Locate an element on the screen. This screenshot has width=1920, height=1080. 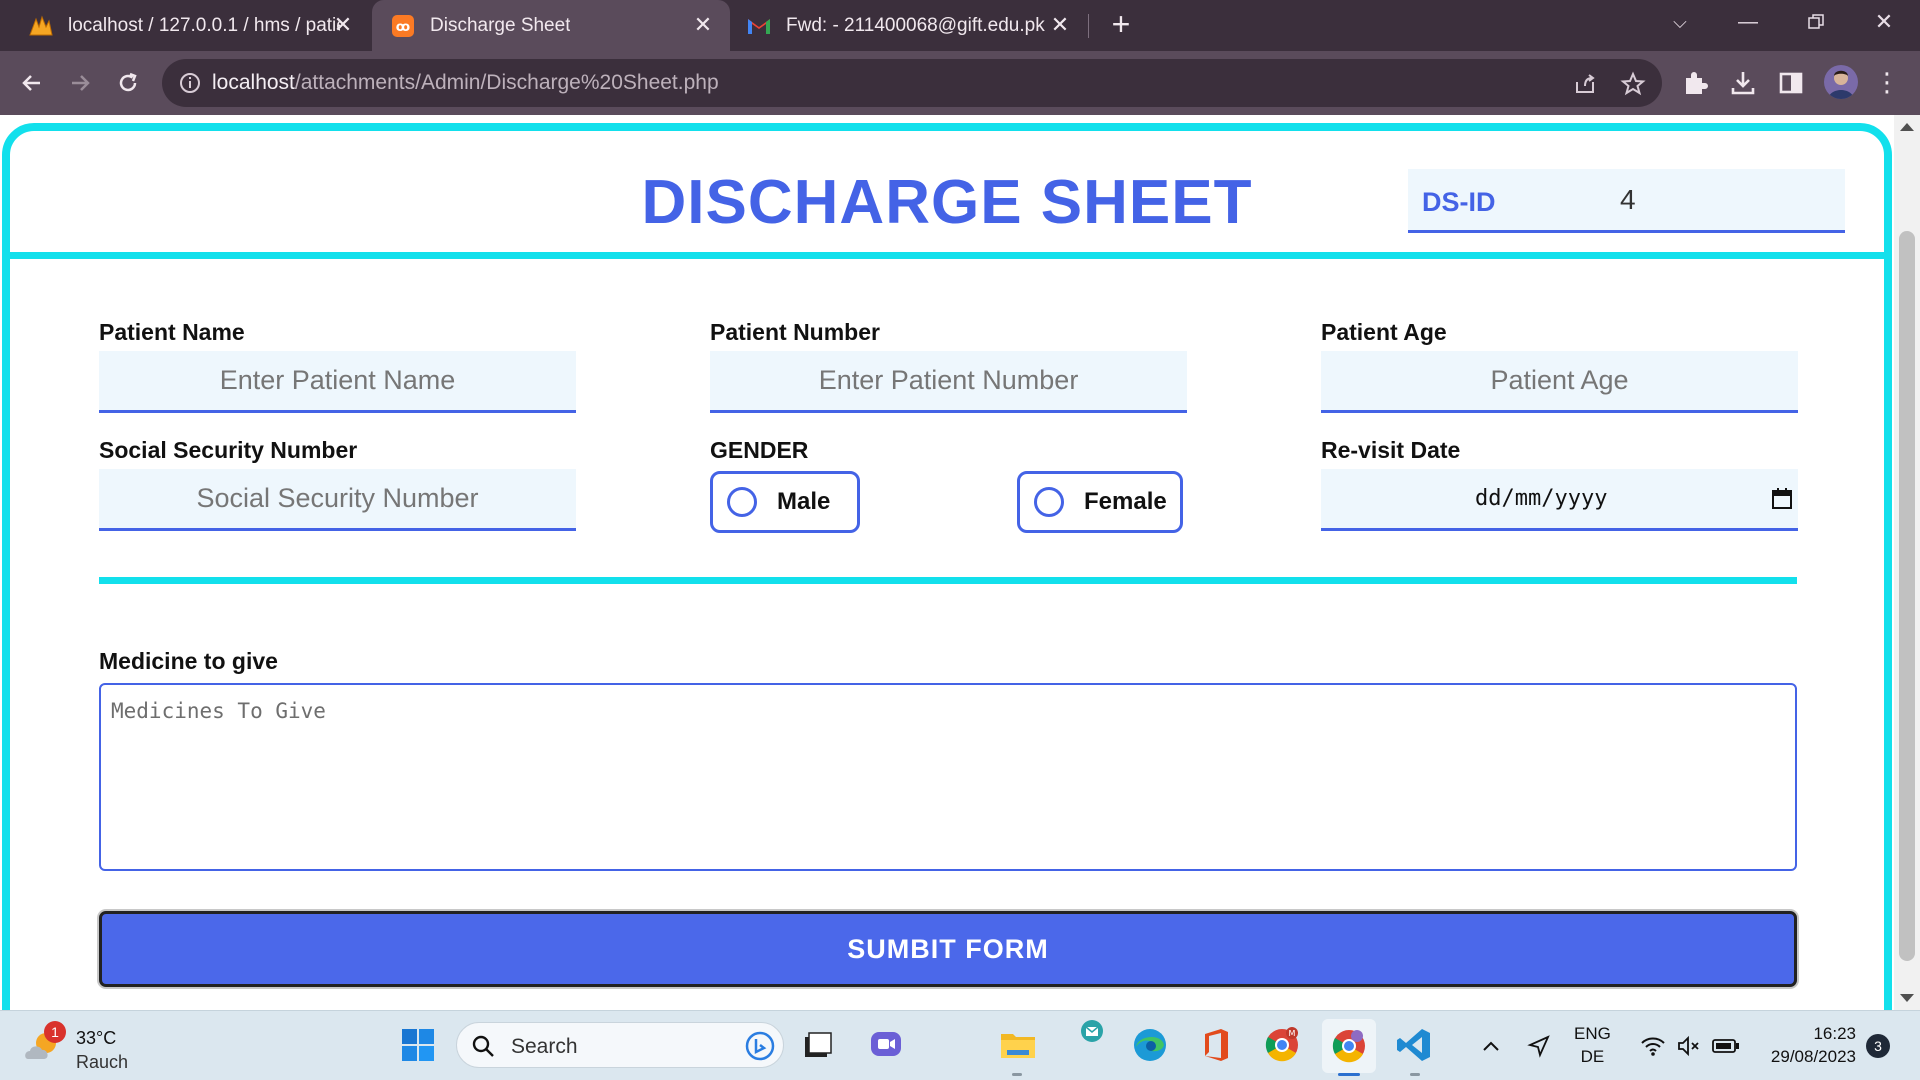
tab-gmail: Fwd: - 211400068@gift.edu.pk - ✕ is located at coordinates (909, 25).